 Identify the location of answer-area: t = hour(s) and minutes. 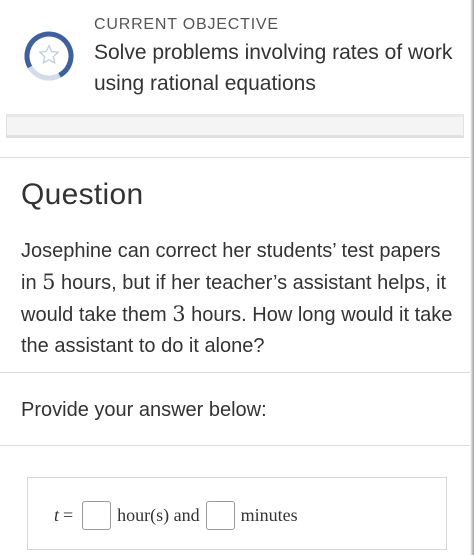
(237, 513).